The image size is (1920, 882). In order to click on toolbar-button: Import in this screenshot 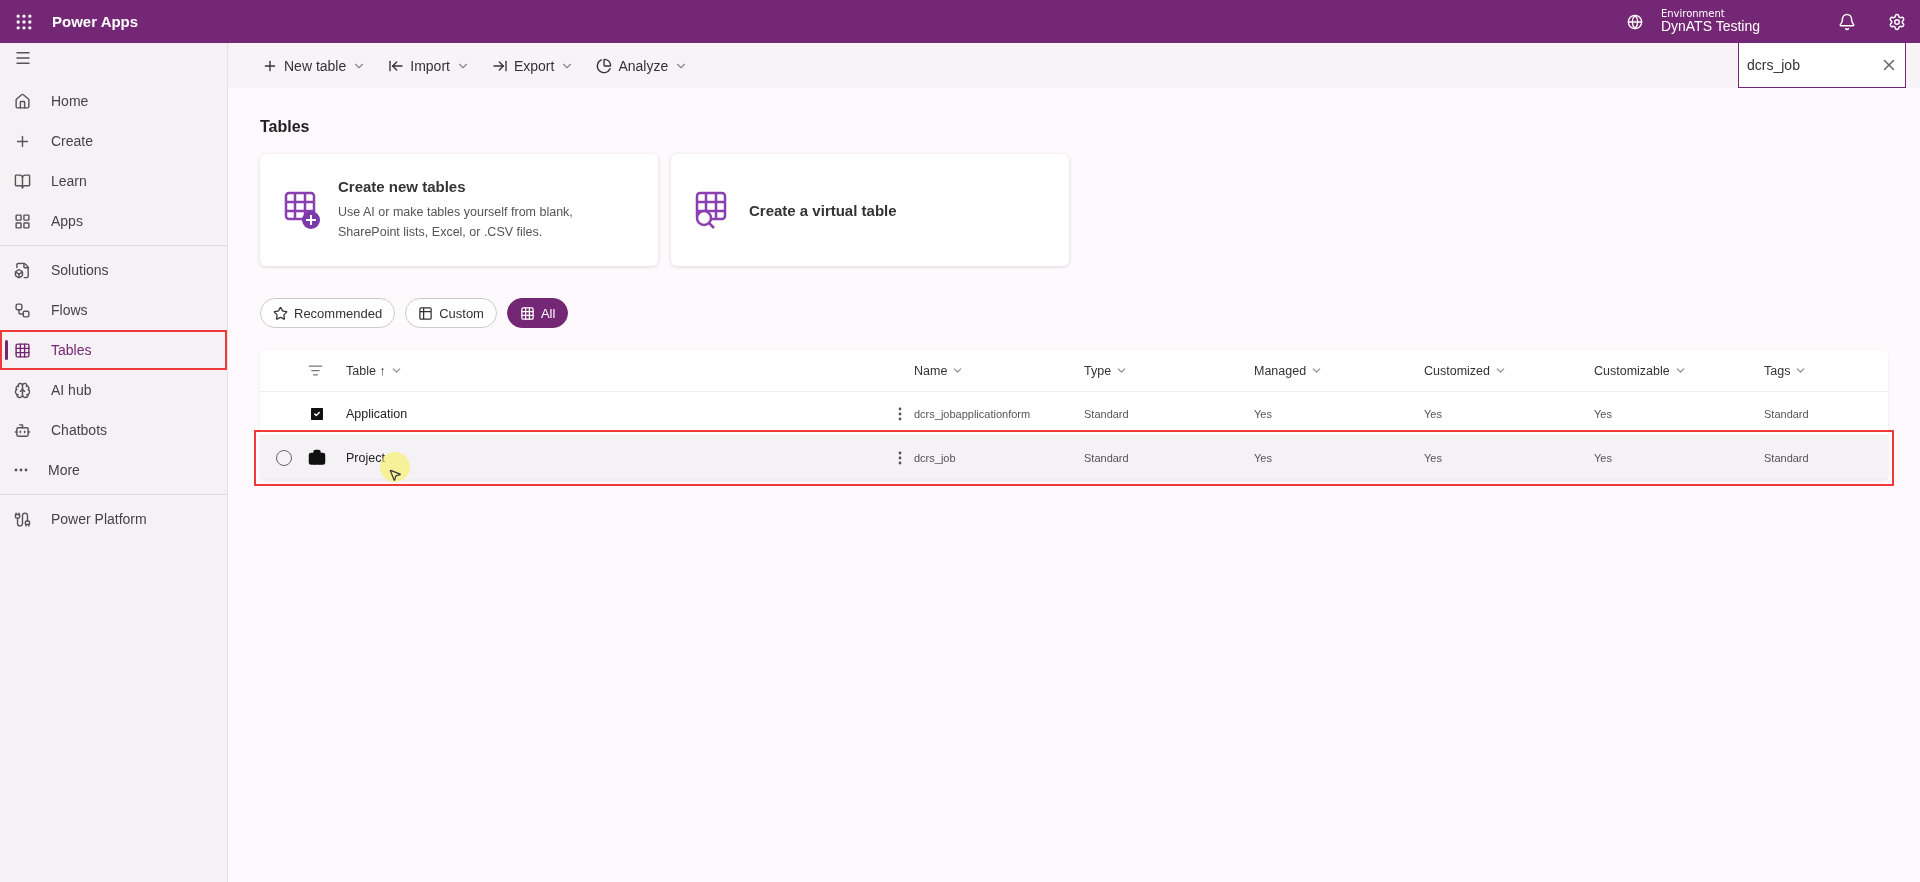, I will do `click(429, 65)`.